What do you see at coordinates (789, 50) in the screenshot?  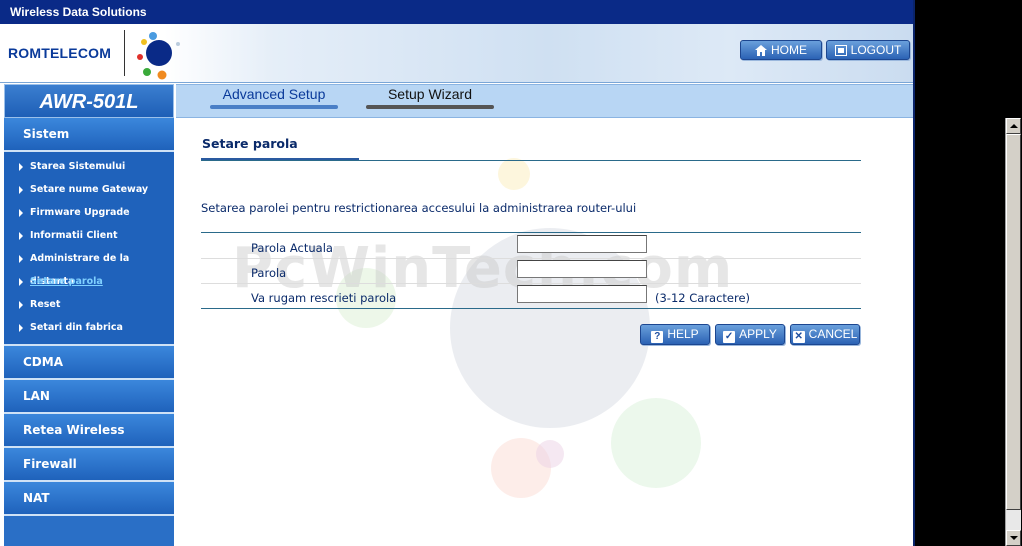 I see `home-label: HOME` at bounding box center [789, 50].